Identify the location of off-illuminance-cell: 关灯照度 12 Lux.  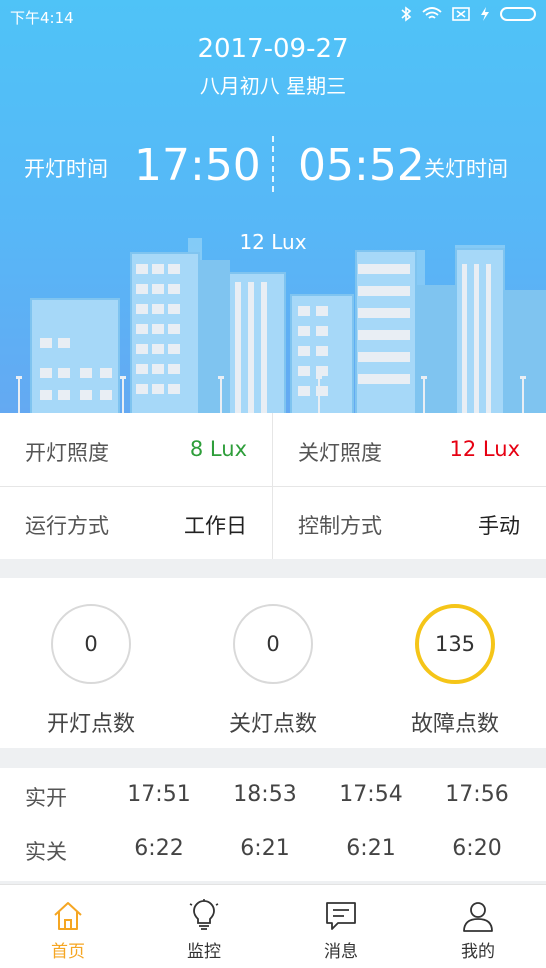
(409, 449).